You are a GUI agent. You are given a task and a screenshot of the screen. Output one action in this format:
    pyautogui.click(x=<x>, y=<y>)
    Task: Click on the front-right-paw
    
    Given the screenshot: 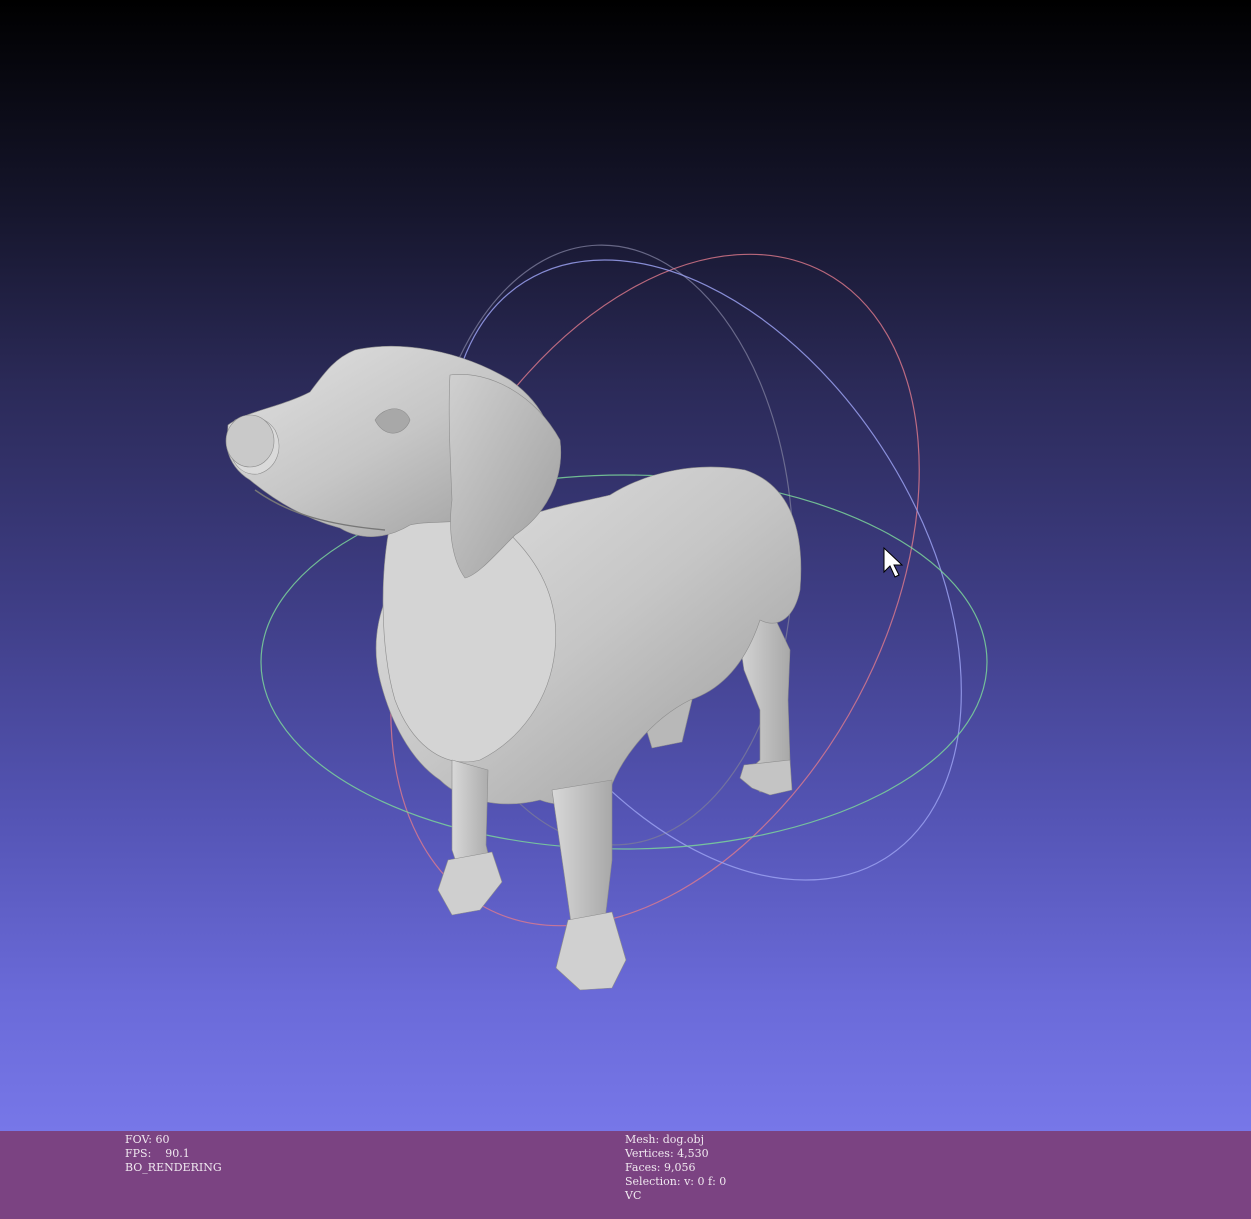 What is the action you would take?
    pyautogui.click(x=591, y=951)
    